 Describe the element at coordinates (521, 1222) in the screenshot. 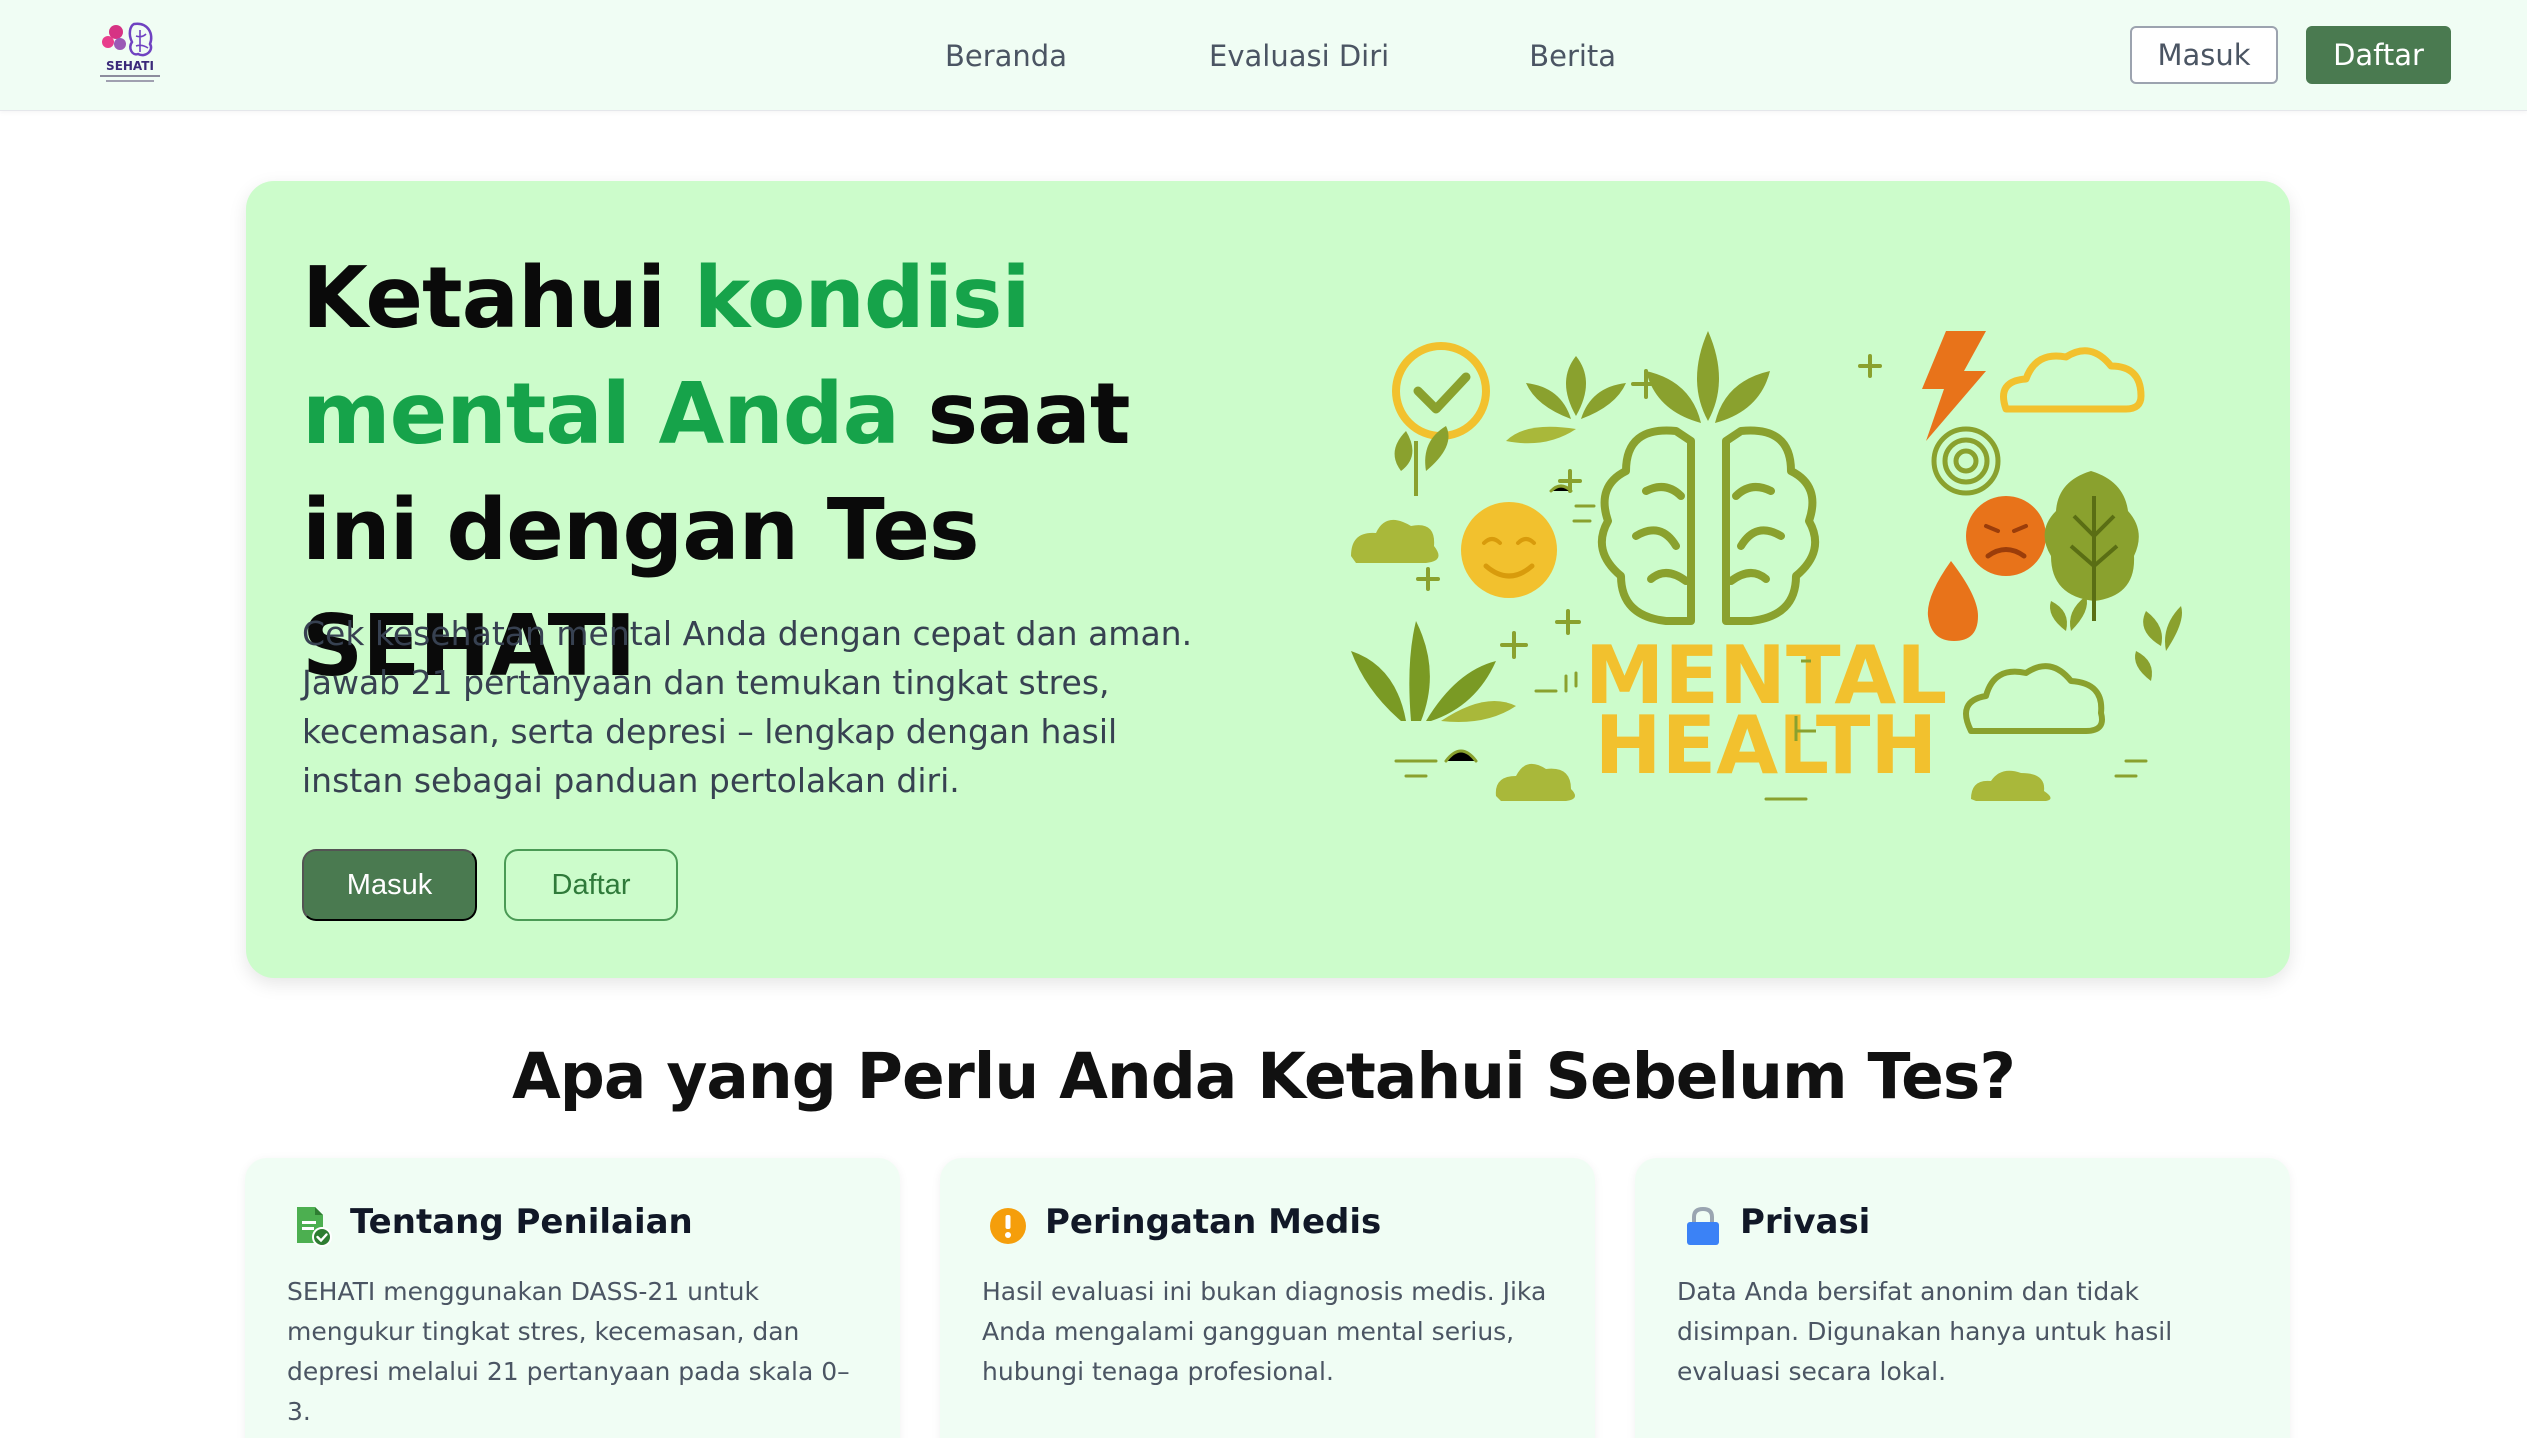

I see `card-title: Tentang Penilaian` at that location.